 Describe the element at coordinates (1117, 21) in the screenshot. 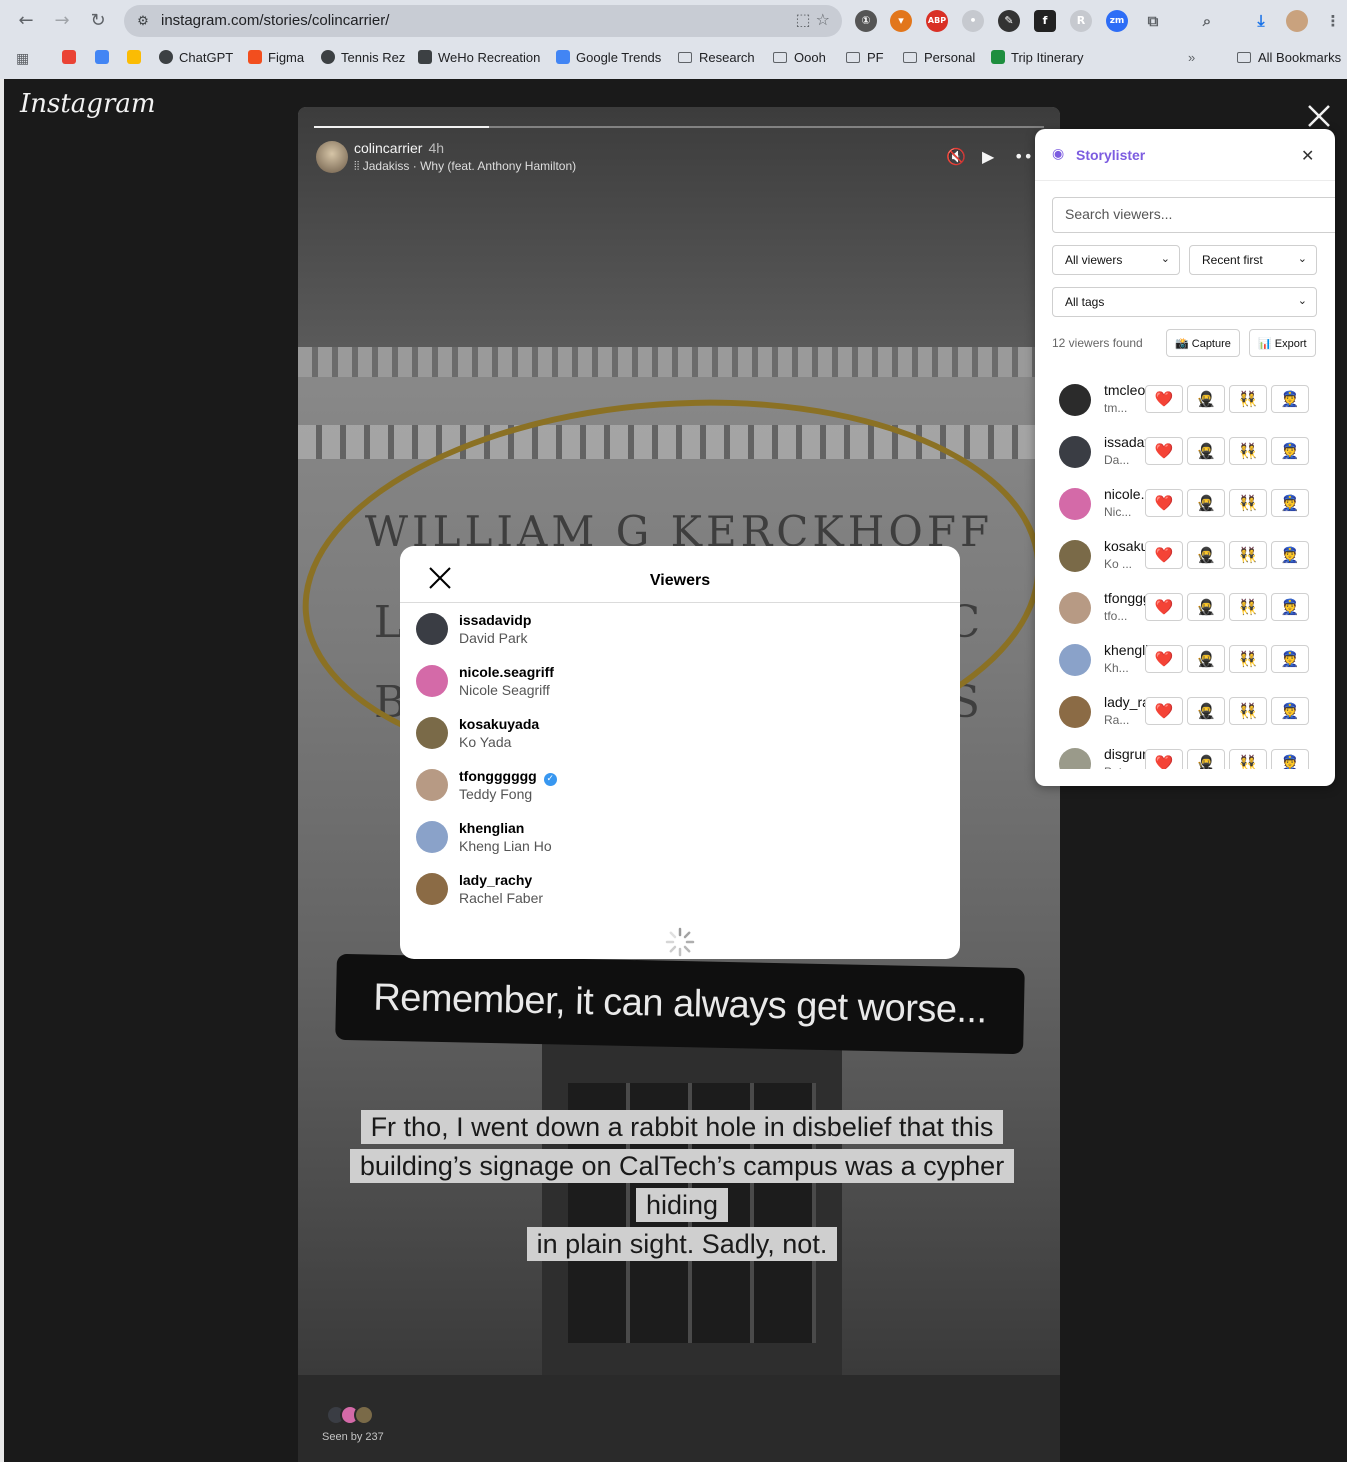

I see `zoom-ext-icon: zm` at that location.